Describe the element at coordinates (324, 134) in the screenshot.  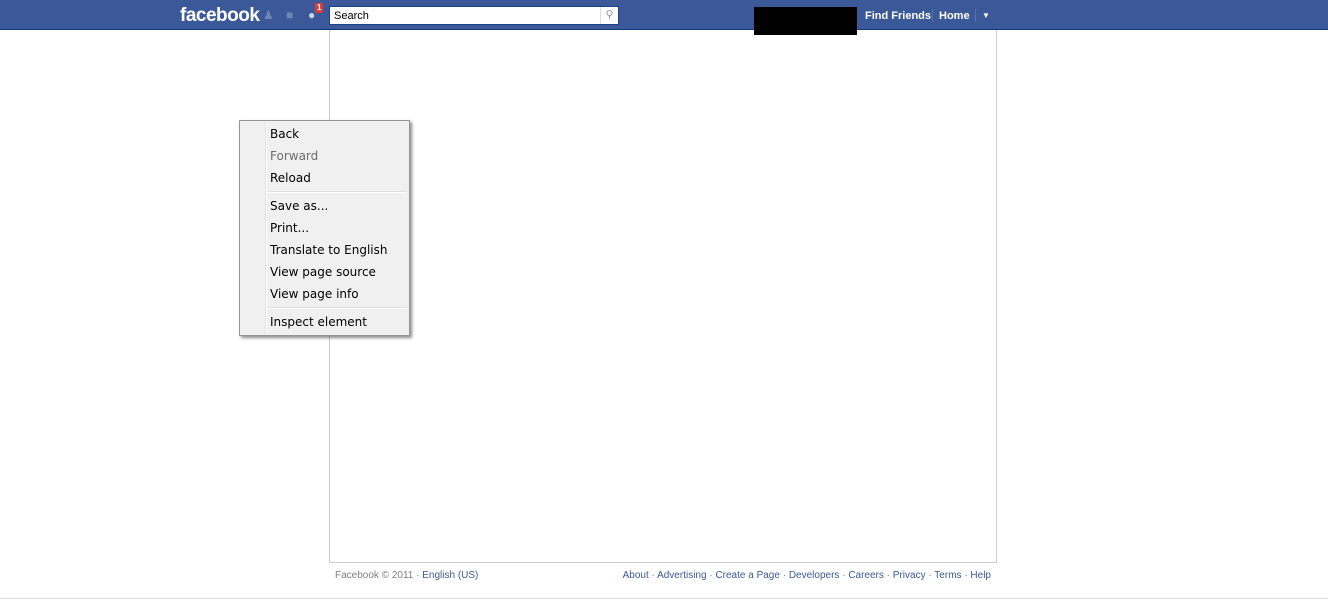
I see `menu-item-back: Back` at that location.